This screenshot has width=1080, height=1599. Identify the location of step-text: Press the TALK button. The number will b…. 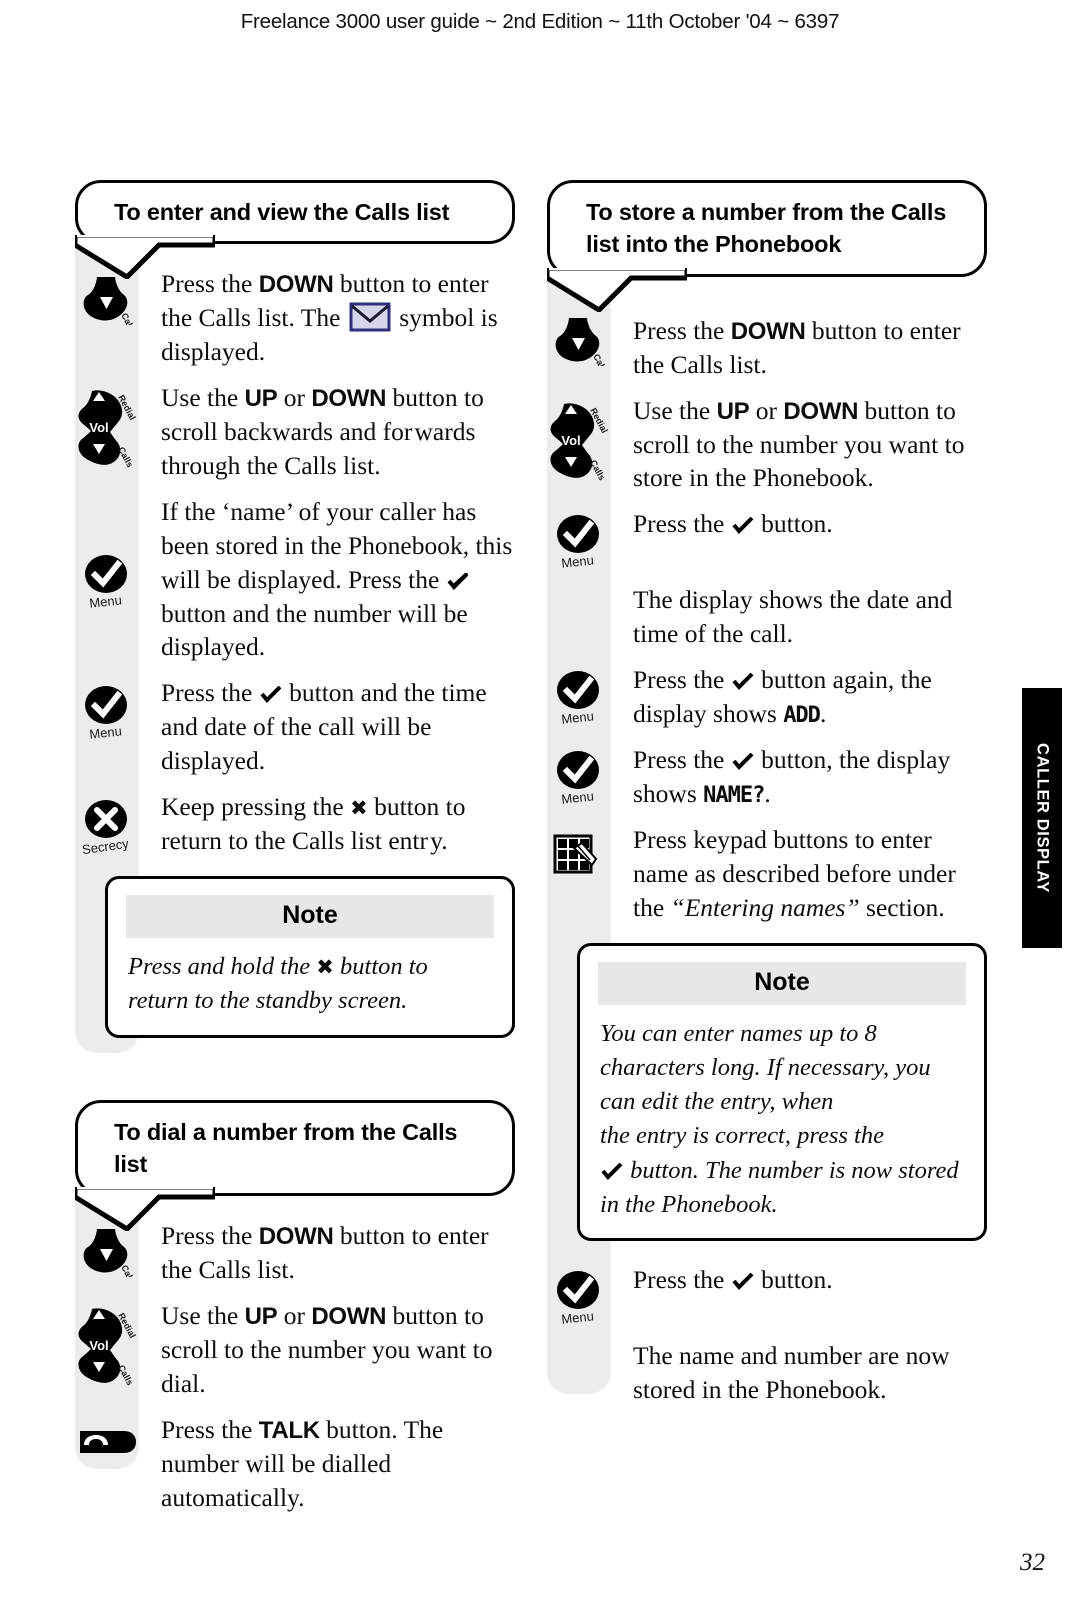
(302, 1463).